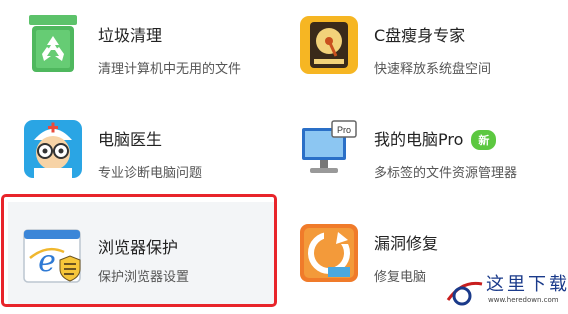 The height and width of the screenshot is (314, 568). I want to click on computer-pro-icon: Pro, so click(329, 149).